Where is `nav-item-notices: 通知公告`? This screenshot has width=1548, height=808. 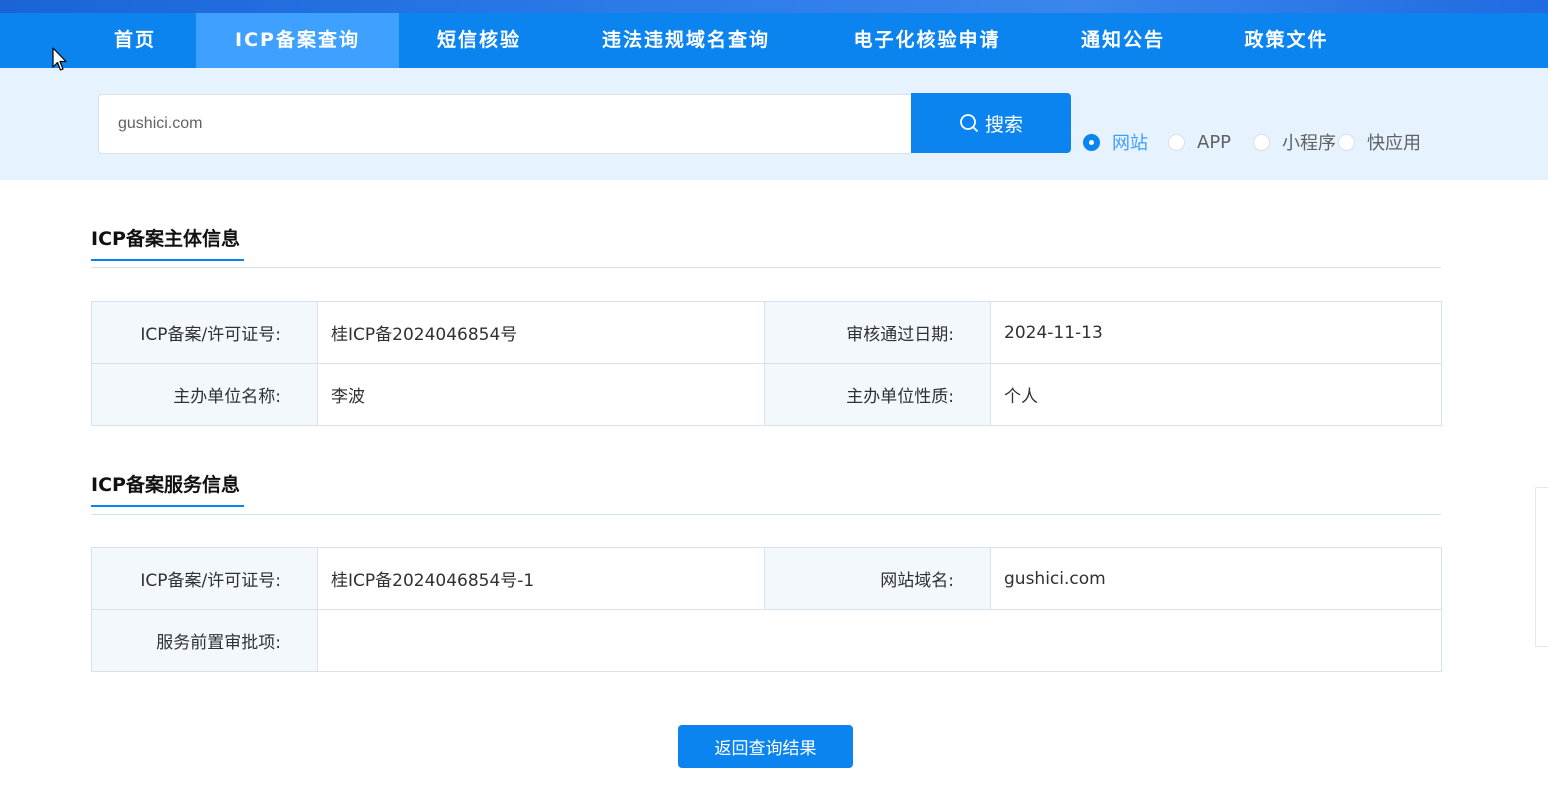 nav-item-notices: 通知公告 is located at coordinates (1123, 40).